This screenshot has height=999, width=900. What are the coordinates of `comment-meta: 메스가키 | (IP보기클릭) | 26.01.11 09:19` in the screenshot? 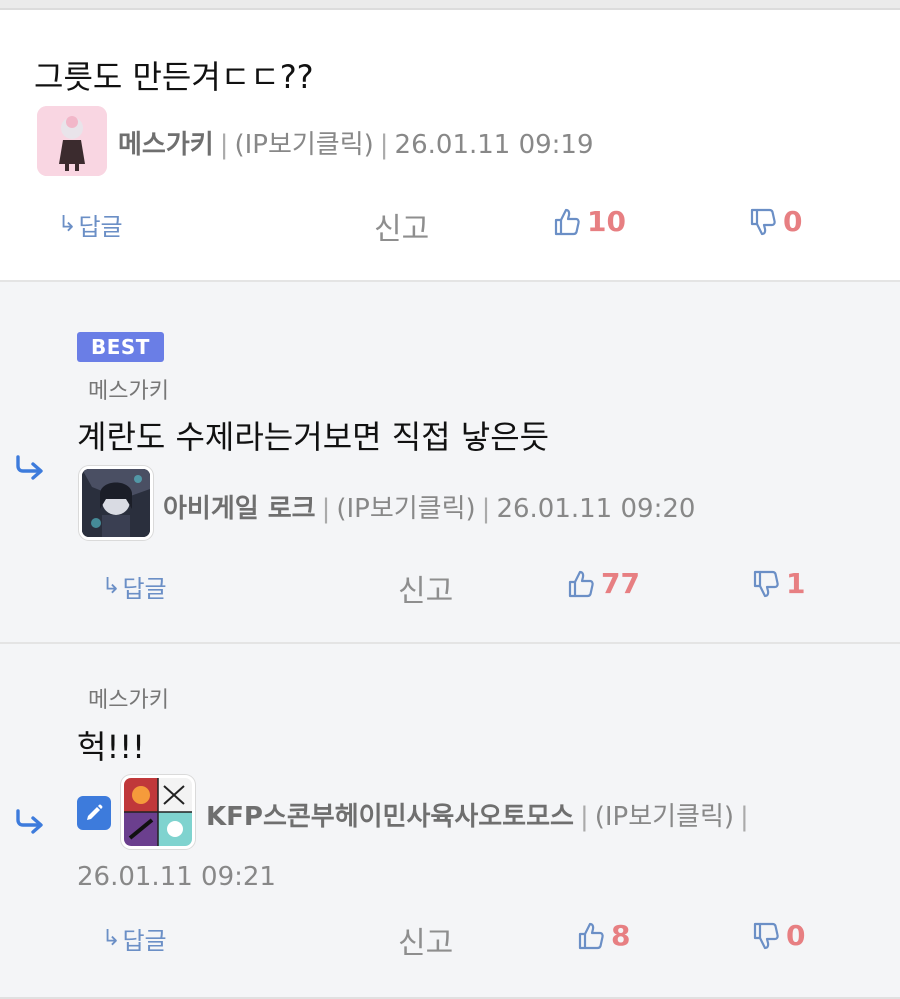 It's located at (356, 142).